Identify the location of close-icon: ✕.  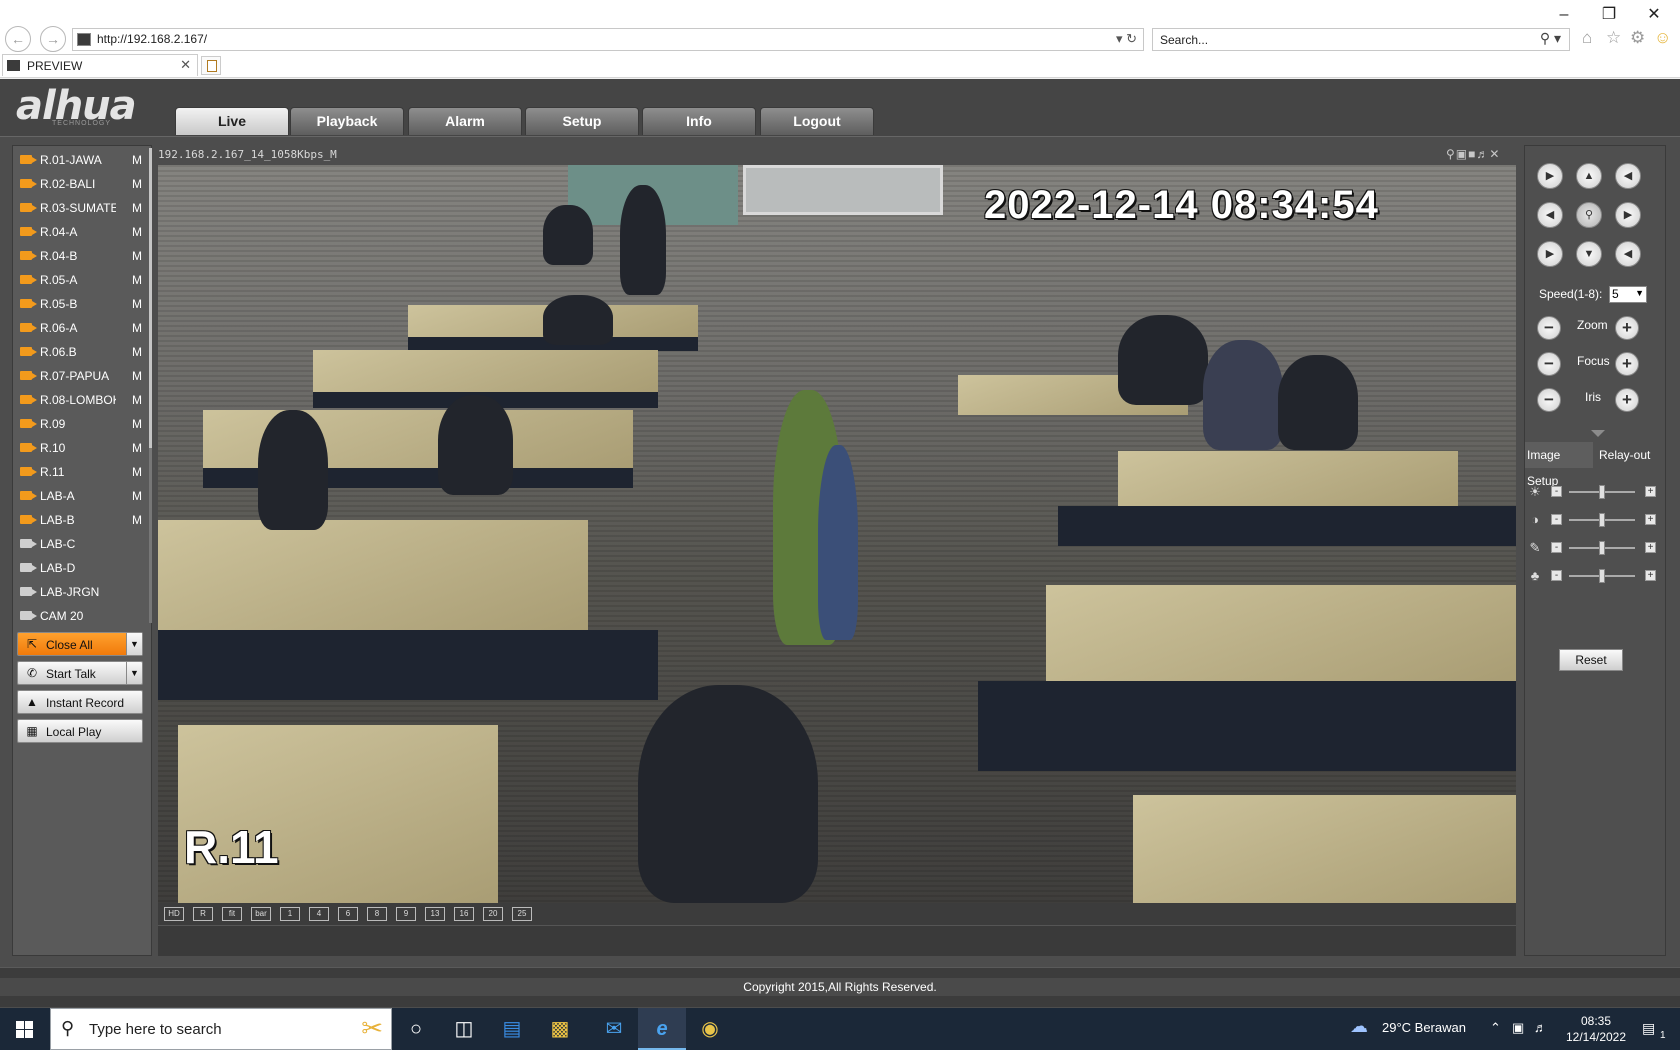
(1654, 15).